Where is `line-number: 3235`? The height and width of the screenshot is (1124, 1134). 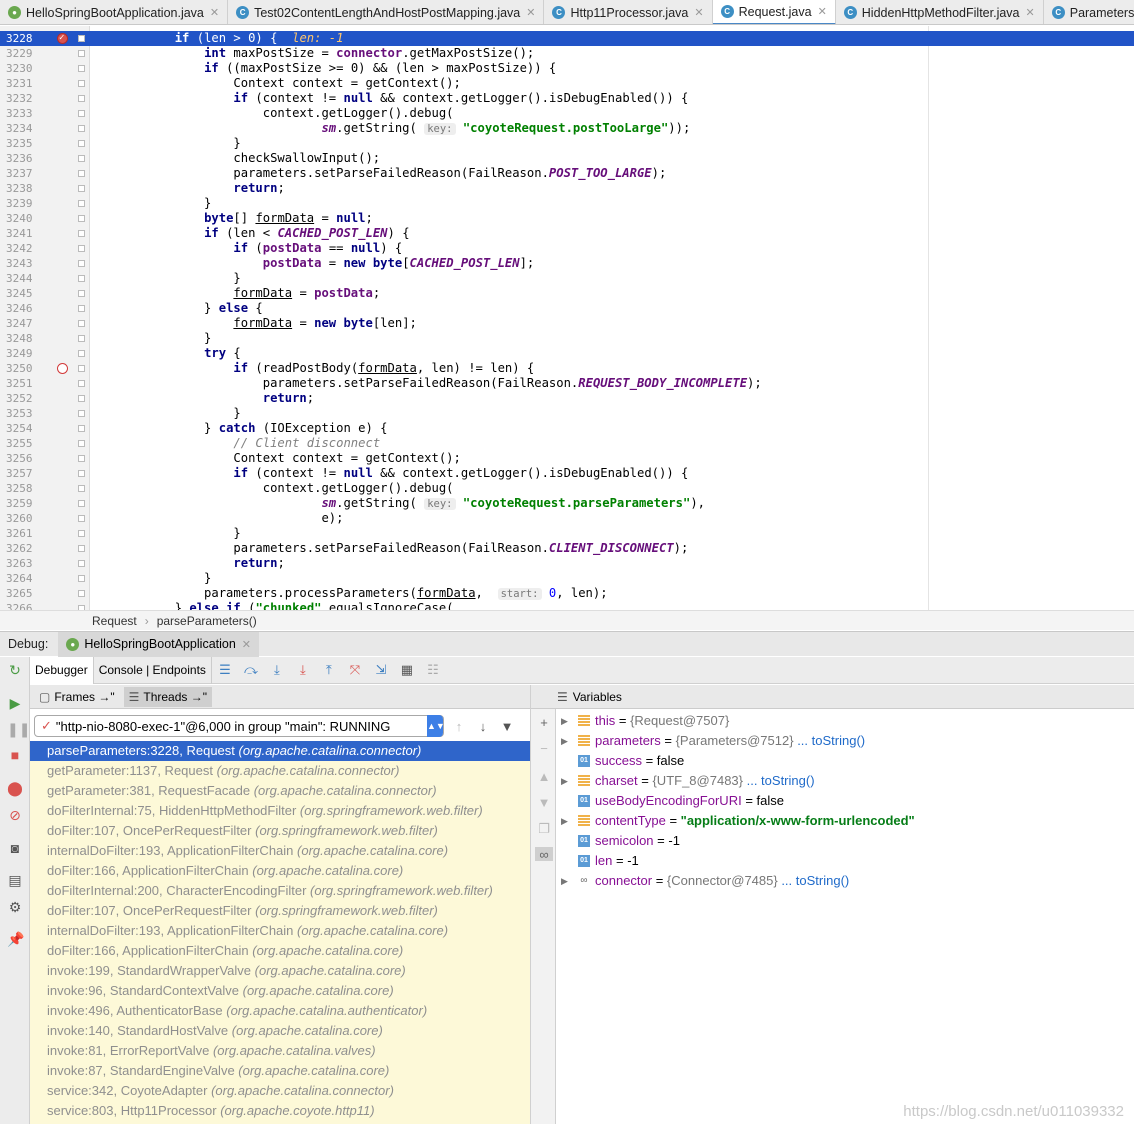
line-number: 3235 is located at coordinates (21, 143).